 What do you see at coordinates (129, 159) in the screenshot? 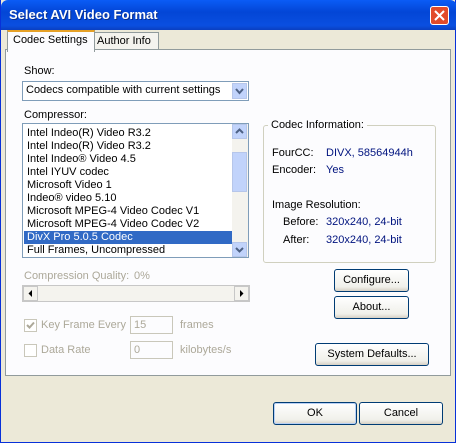
I see `list-item: Intel Indeo® Video 4.5` at bounding box center [129, 159].